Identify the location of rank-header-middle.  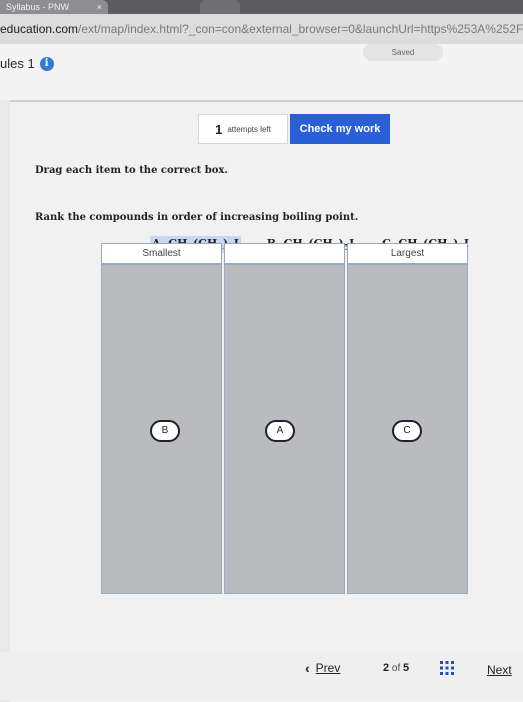
(284, 253).